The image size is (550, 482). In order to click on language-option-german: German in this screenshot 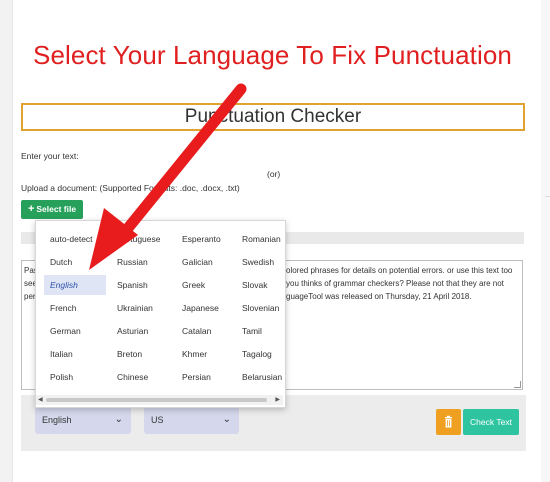, I will do `click(75, 331)`.